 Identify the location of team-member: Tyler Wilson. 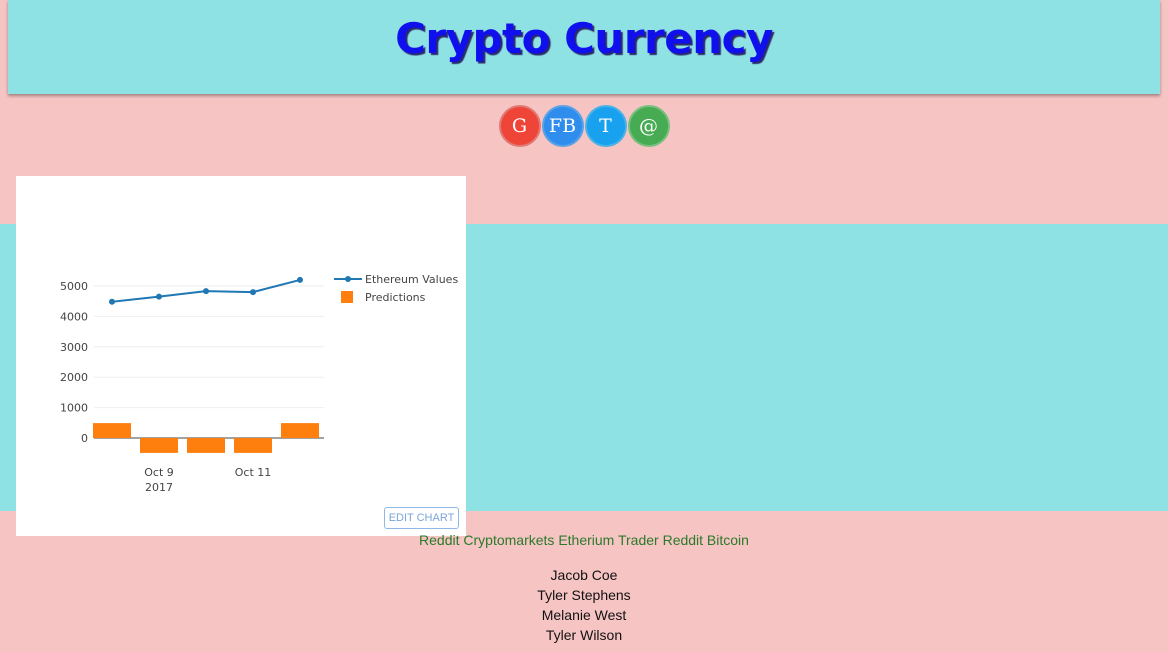
(584, 635).